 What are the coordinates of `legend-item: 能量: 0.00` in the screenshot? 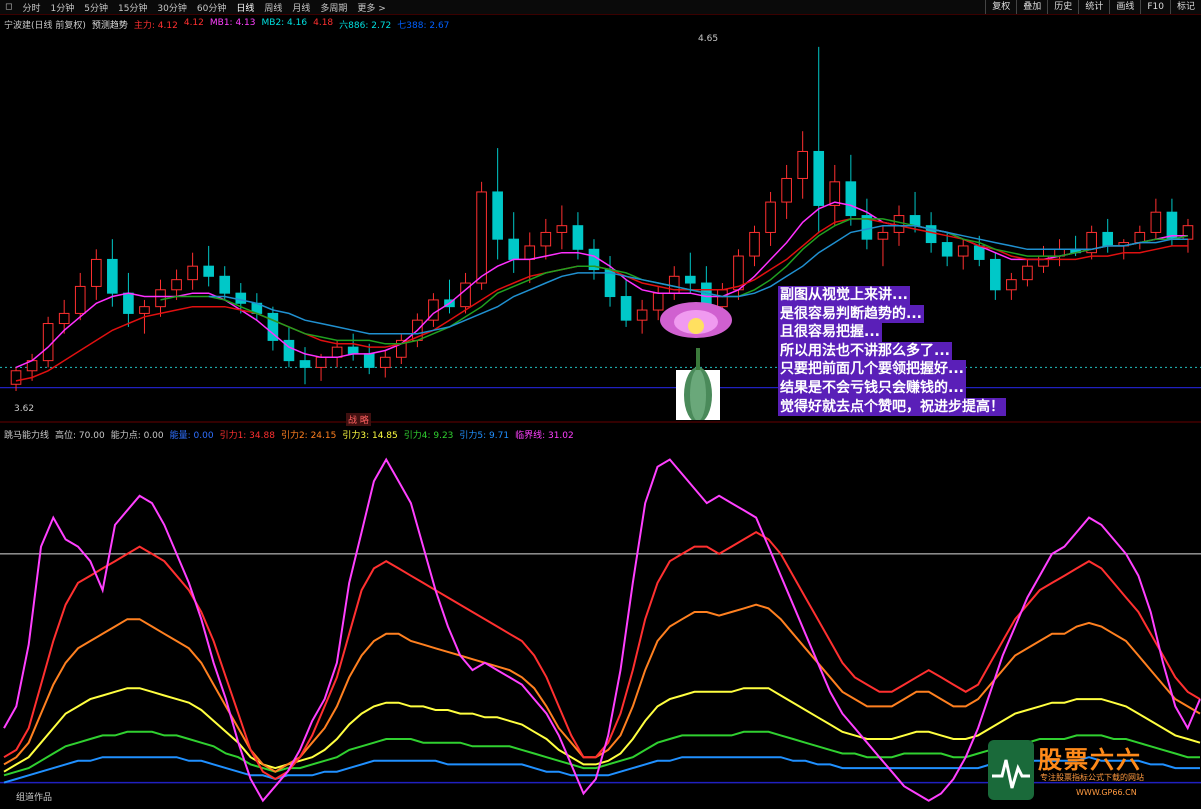 It's located at (191, 436).